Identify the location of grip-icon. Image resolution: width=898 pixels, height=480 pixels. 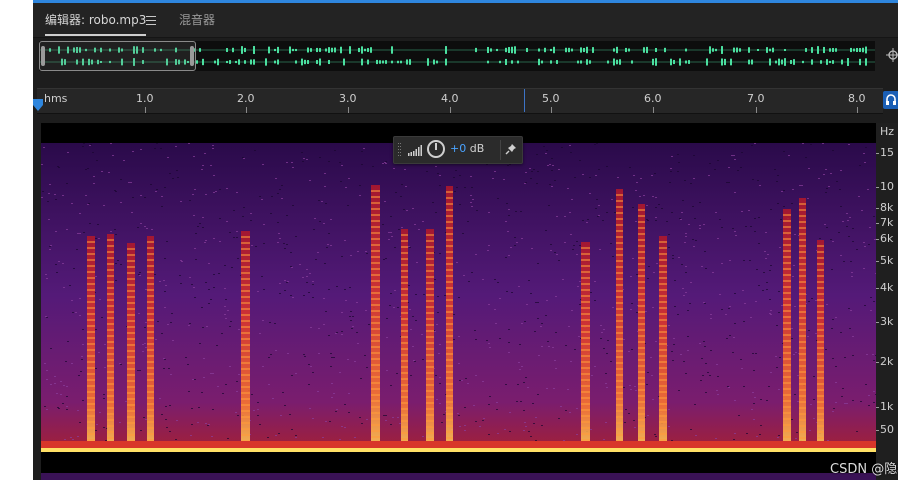
(399, 150).